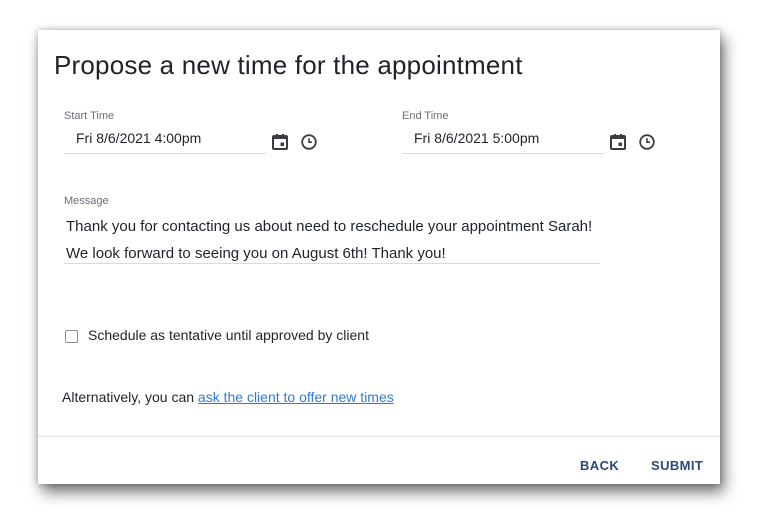 The width and height of the screenshot is (758, 520). Describe the element at coordinates (503, 153) in the screenshot. I see `end-time-underline` at that location.